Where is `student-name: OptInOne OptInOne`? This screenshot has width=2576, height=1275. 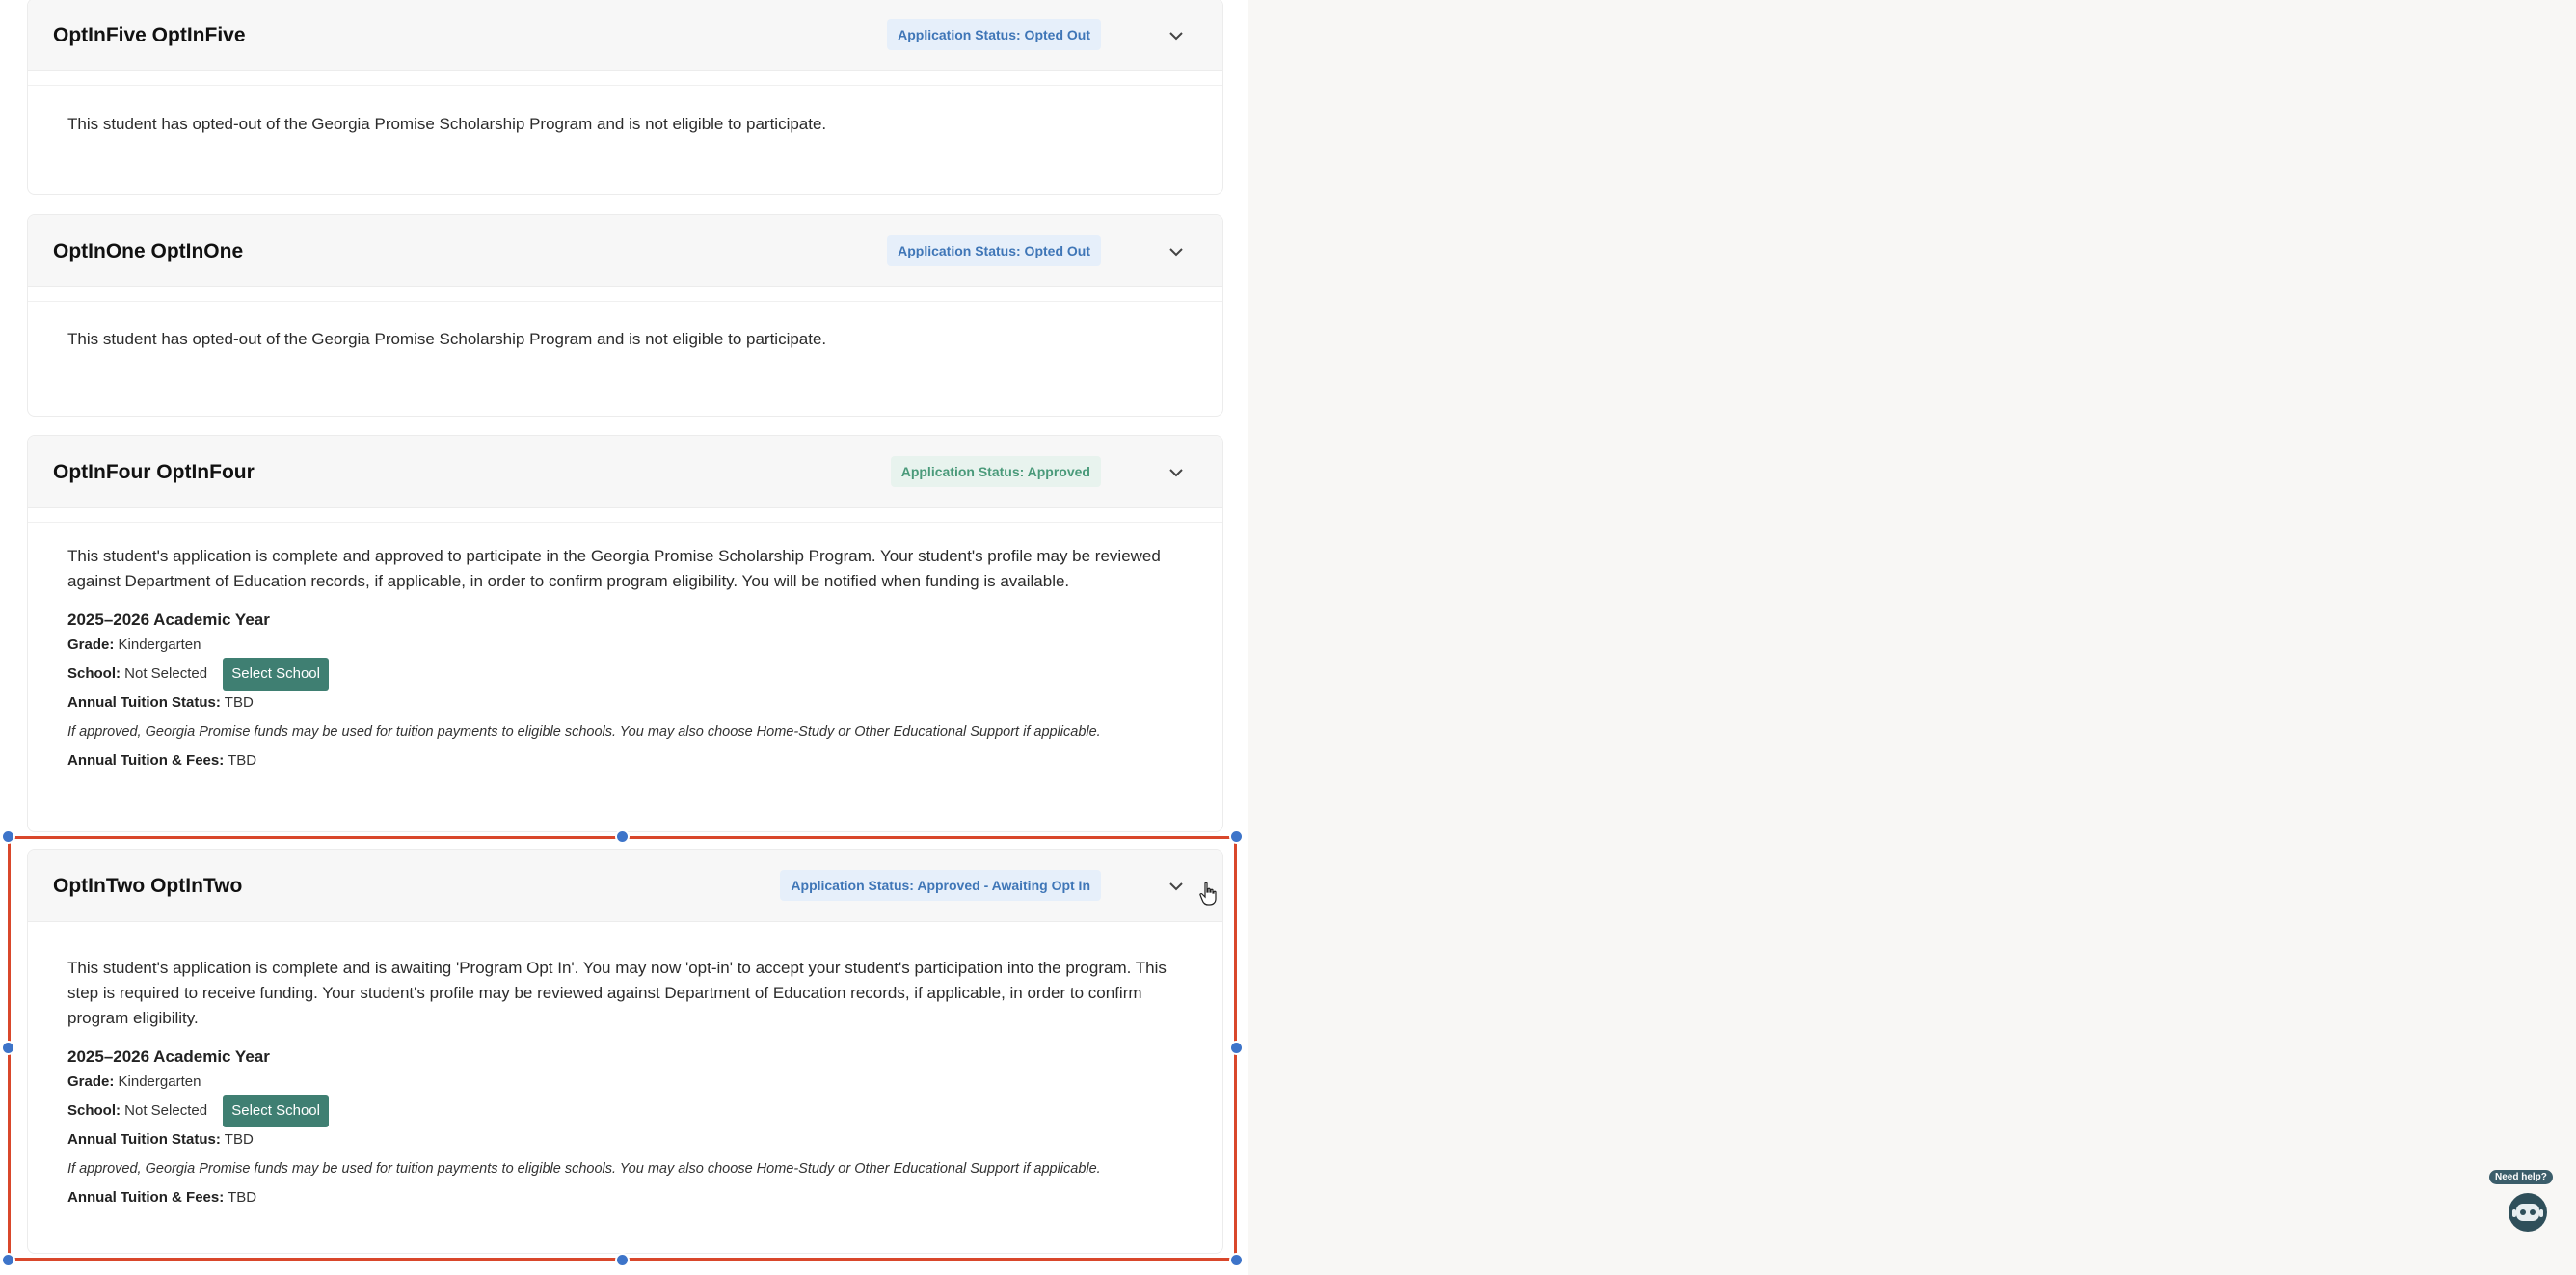 student-name: OptInOne OptInOne is located at coordinates (148, 251).